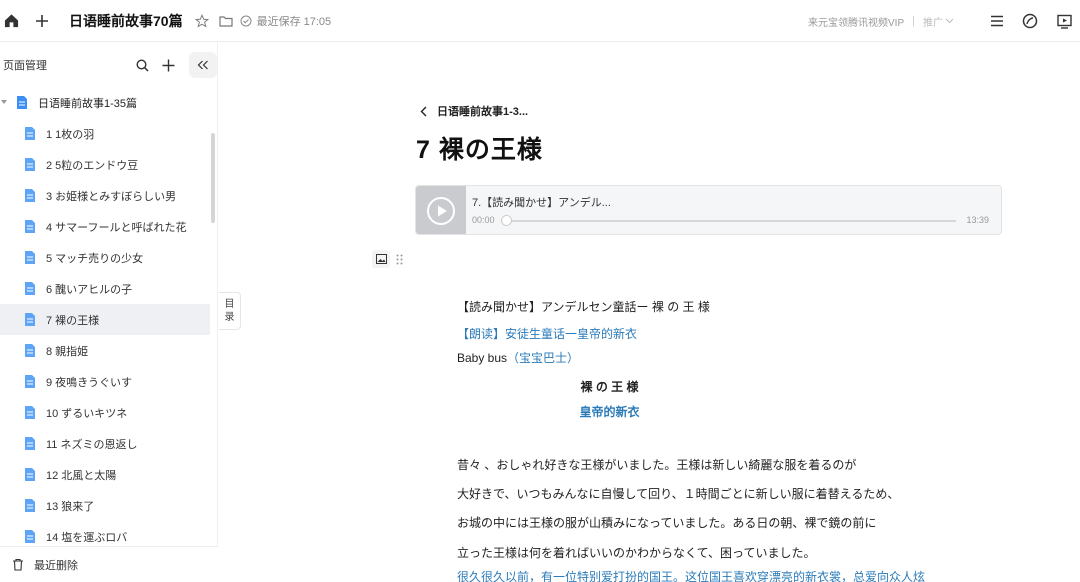 The image size is (1080, 582). I want to click on tree-root-item: 日语睡前故事1-35篇, so click(108, 102).